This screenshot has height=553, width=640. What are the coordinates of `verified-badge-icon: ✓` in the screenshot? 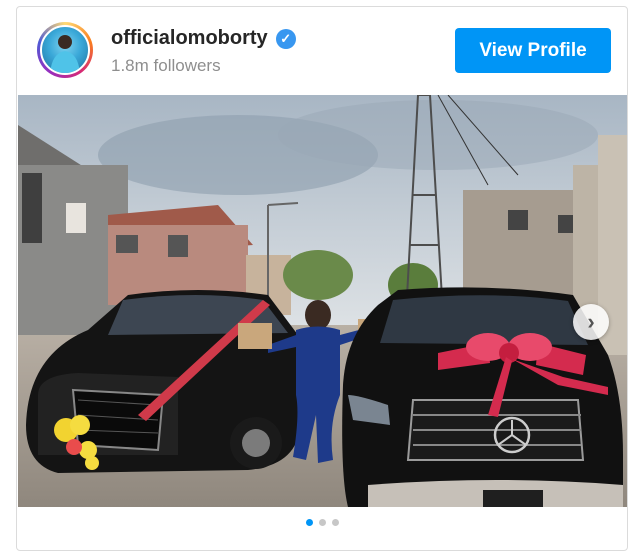 It's located at (285, 38).